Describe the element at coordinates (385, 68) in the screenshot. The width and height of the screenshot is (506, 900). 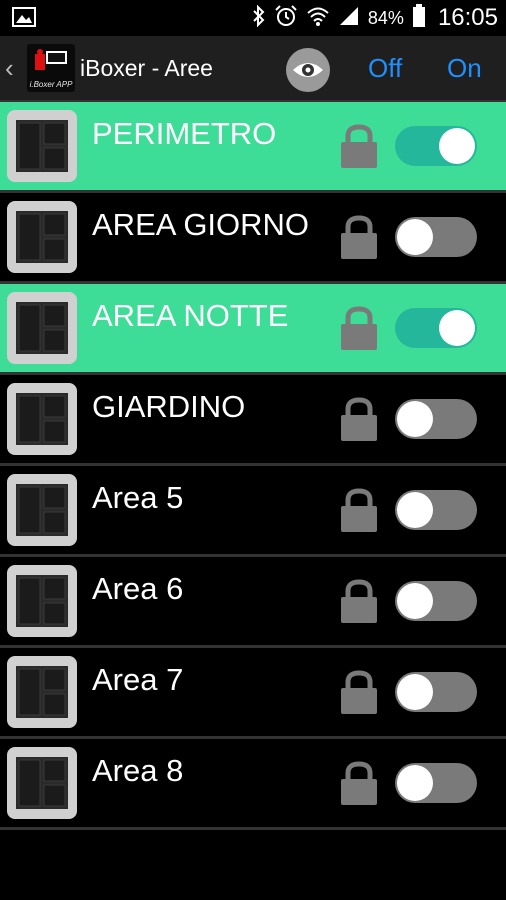
I see `all-off-button: Off` at that location.